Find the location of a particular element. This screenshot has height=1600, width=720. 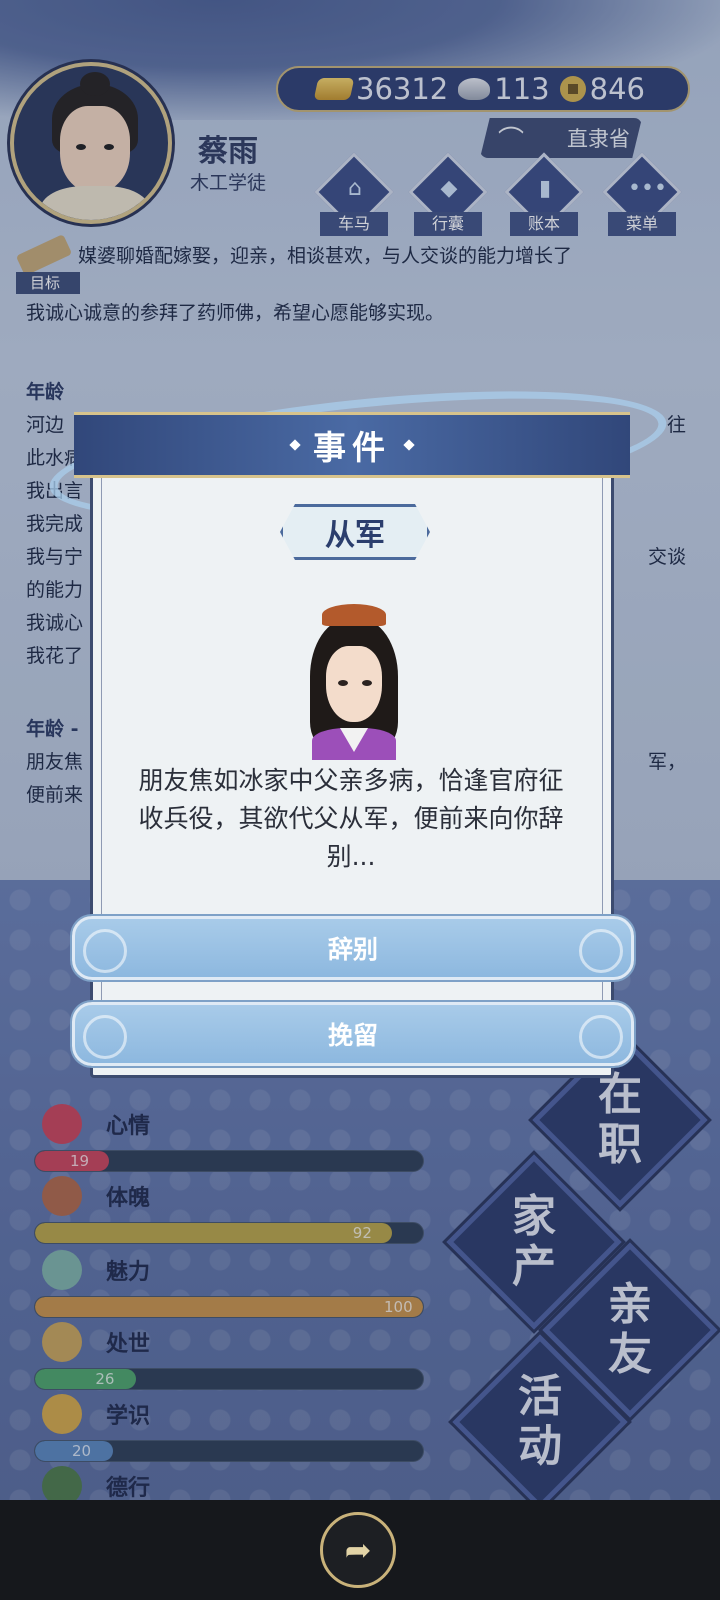

farewell-button: 辞别 is located at coordinates (353, 948).